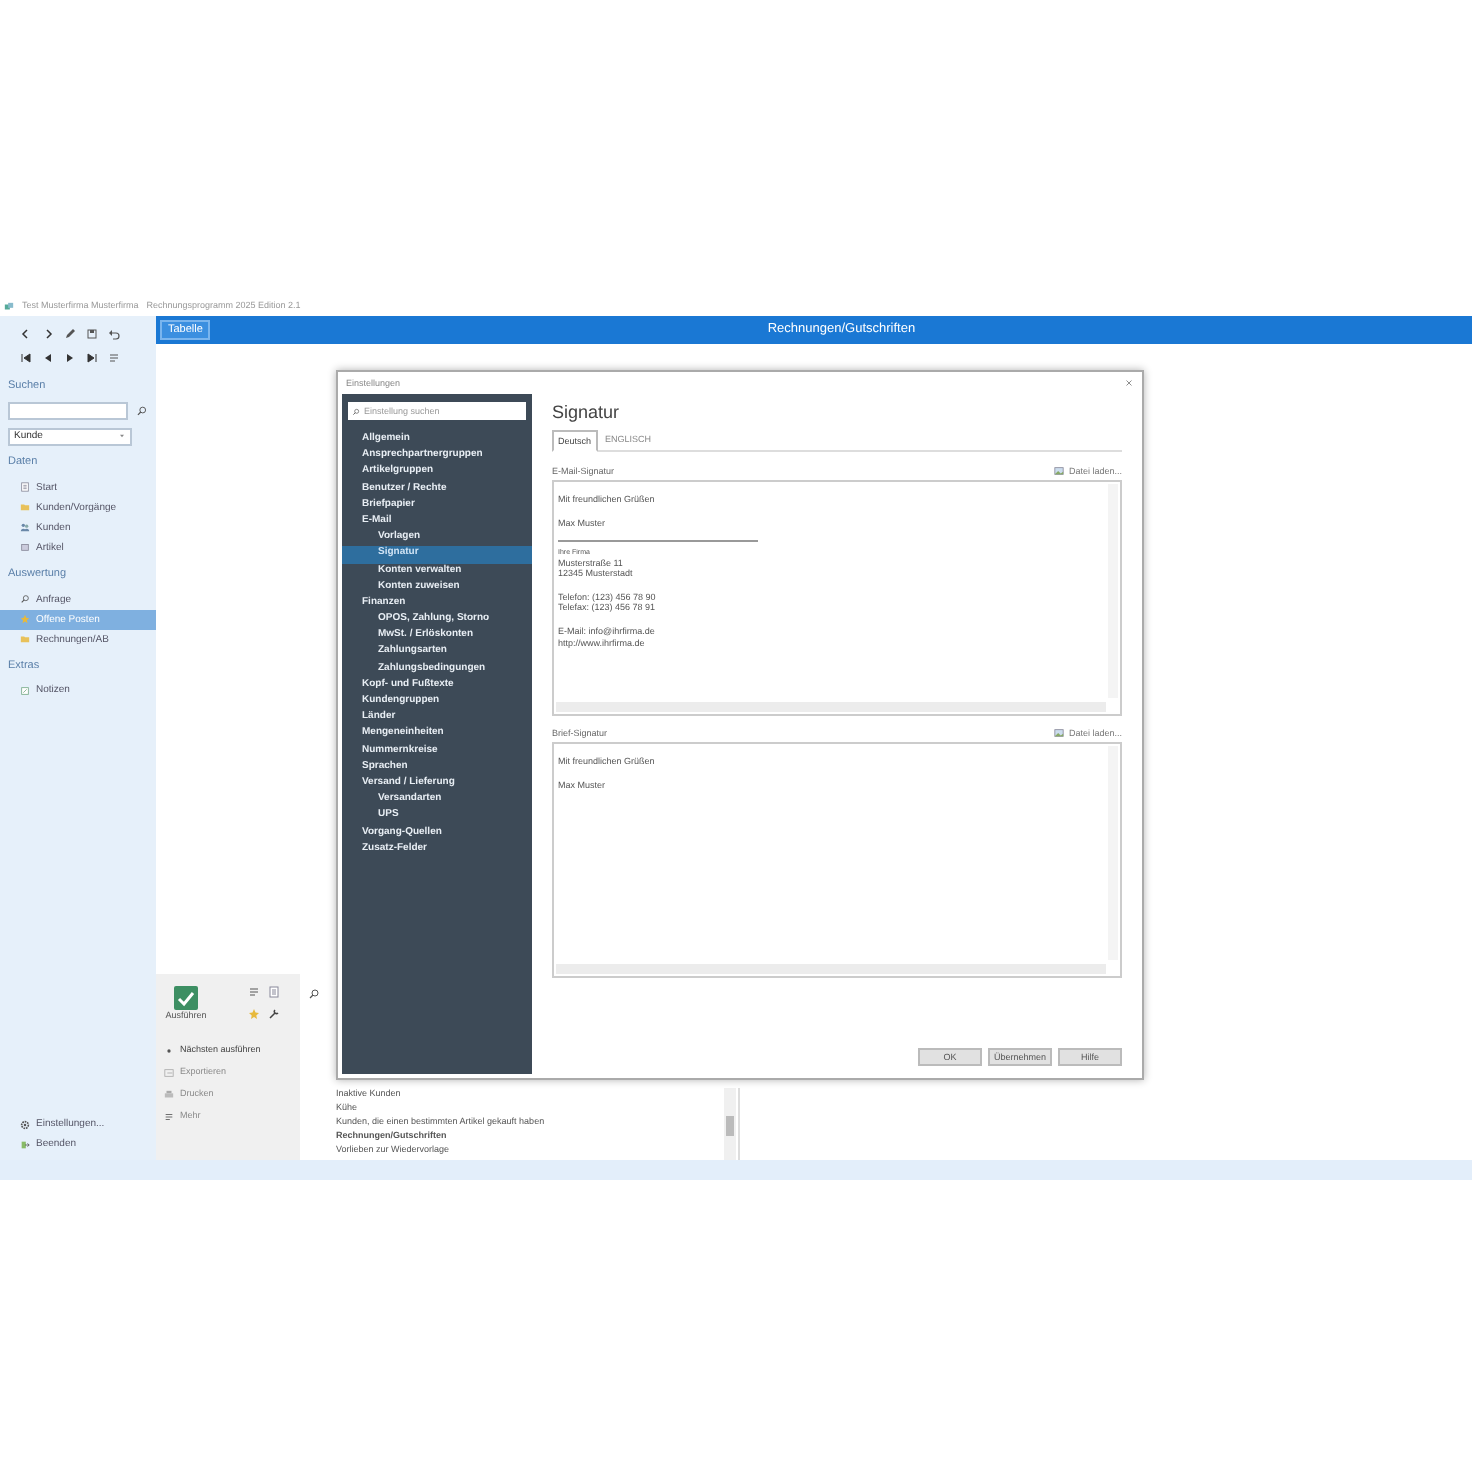 Image resolution: width=1472 pixels, height=1472 pixels. I want to click on save-icon, so click(92, 334).